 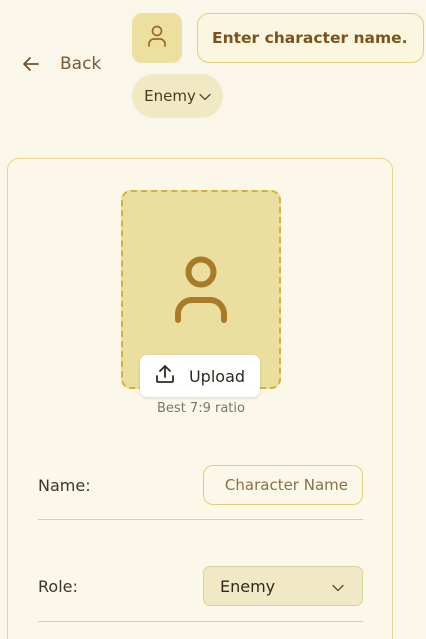 I want to click on upload-icon, so click(x=165, y=376).